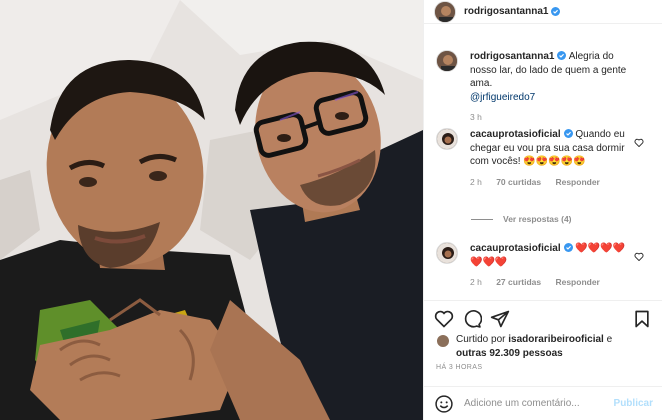 The height and width of the screenshot is (420, 662). Describe the element at coordinates (482, 219) in the screenshot. I see `replies-divider` at that location.